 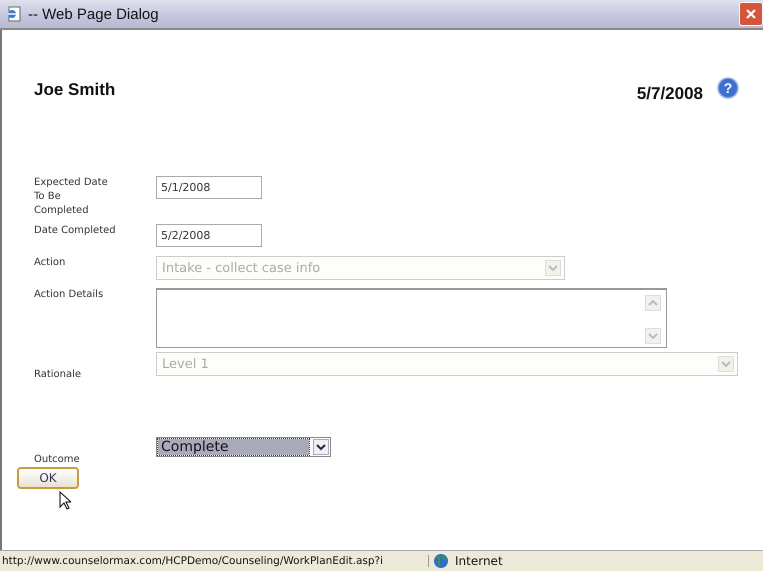 I want to click on field-label: Action, so click(x=50, y=263).